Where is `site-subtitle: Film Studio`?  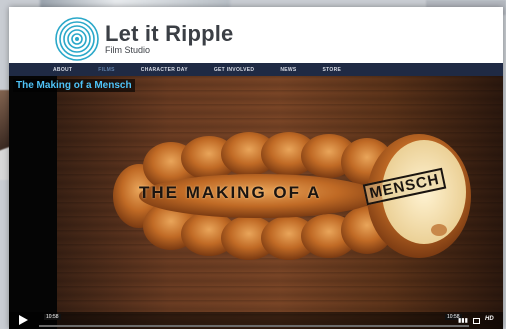 site-subtitle: Film Studio is located at coordinates (128, 50).